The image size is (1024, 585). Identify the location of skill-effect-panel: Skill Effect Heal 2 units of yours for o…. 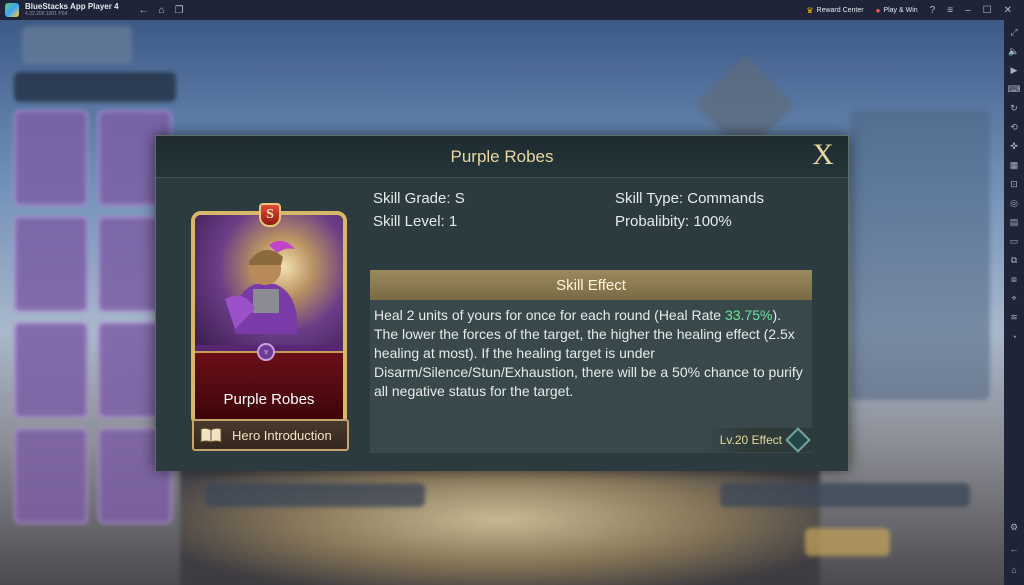
(591, 361).